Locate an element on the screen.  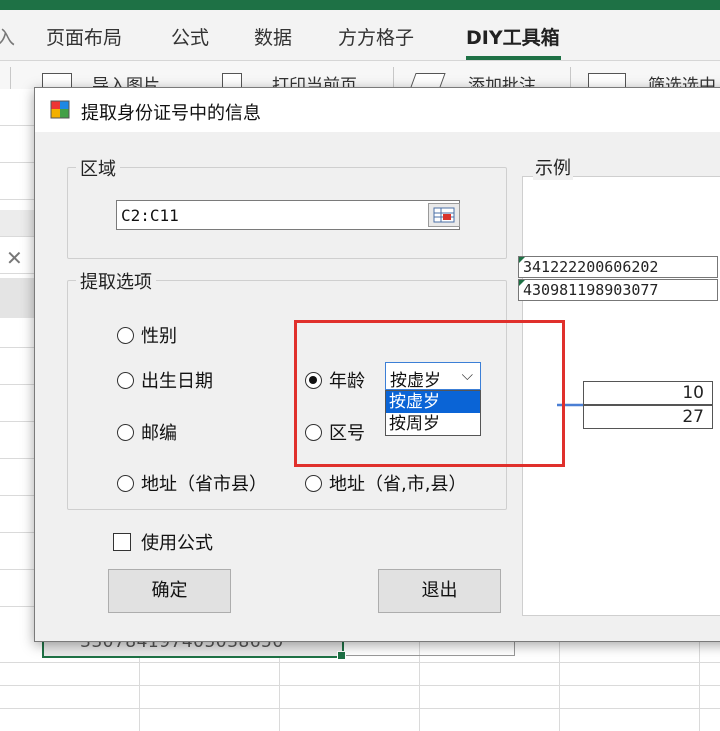
radio-gender is located at coordinates (125, 335).